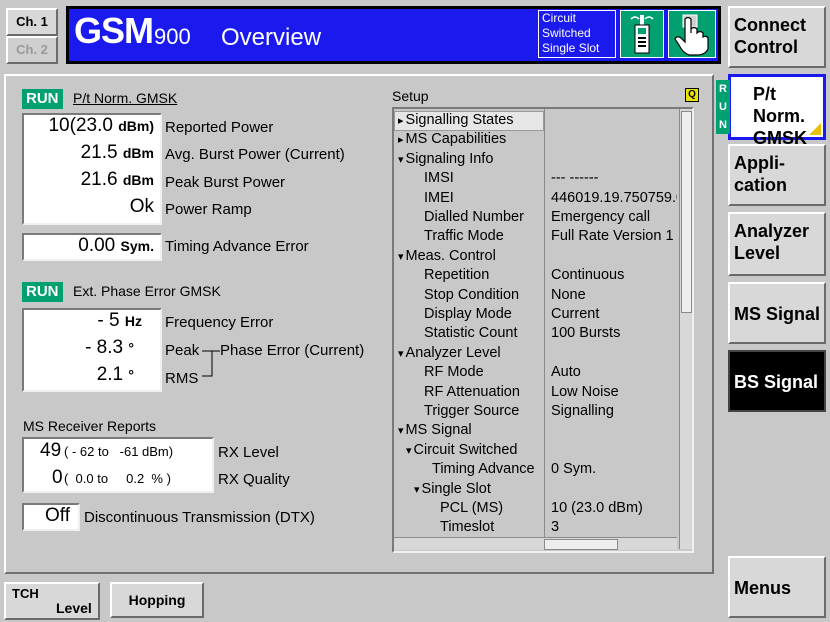 The image size is (830, 622). I want to click on setup-row: ▾ Meas. Control, so click(447, 256).